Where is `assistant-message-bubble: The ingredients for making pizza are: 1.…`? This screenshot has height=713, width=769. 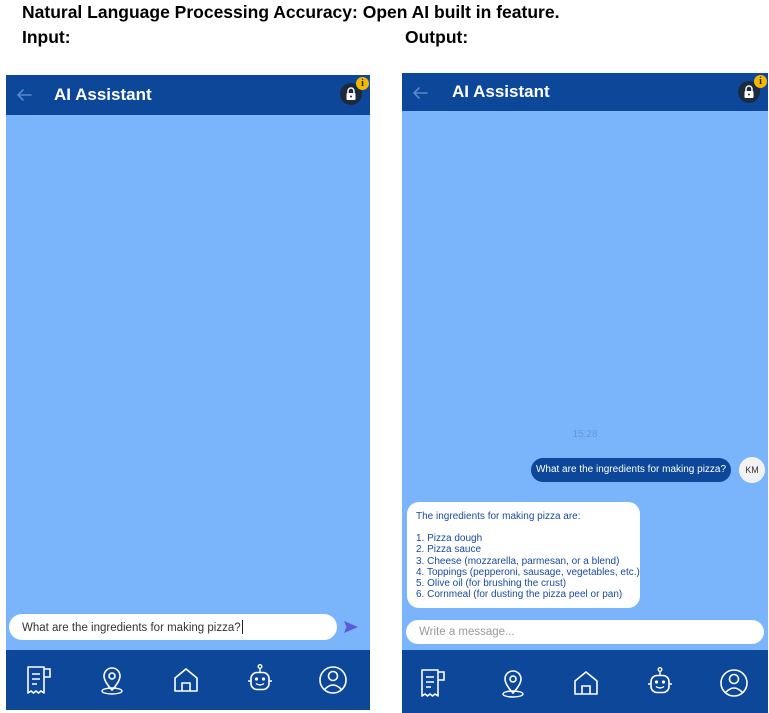 assistant-message-bubble: The ingredients for making pizza are: 1.… is located at coordinates (523, 555).